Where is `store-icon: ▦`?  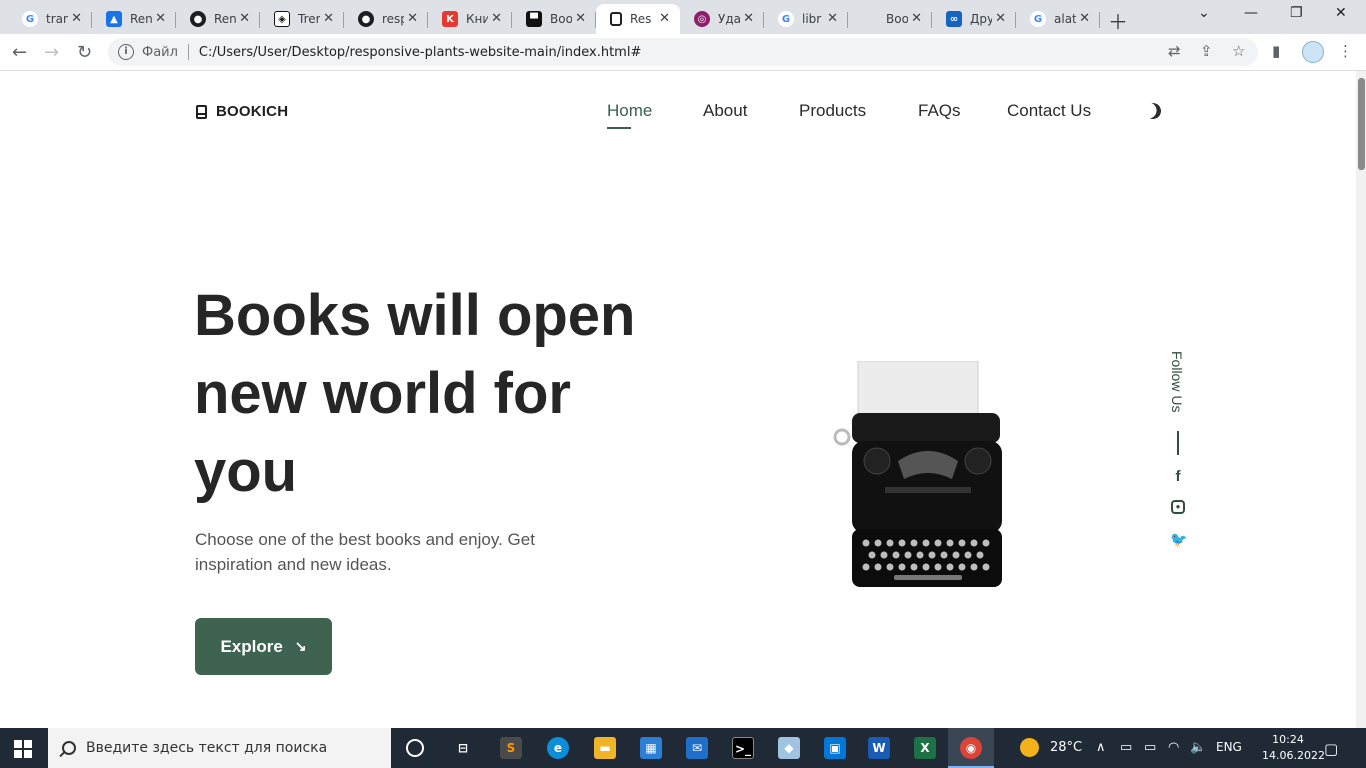
store-icon: ▦ is located at coordinates (651, 748).